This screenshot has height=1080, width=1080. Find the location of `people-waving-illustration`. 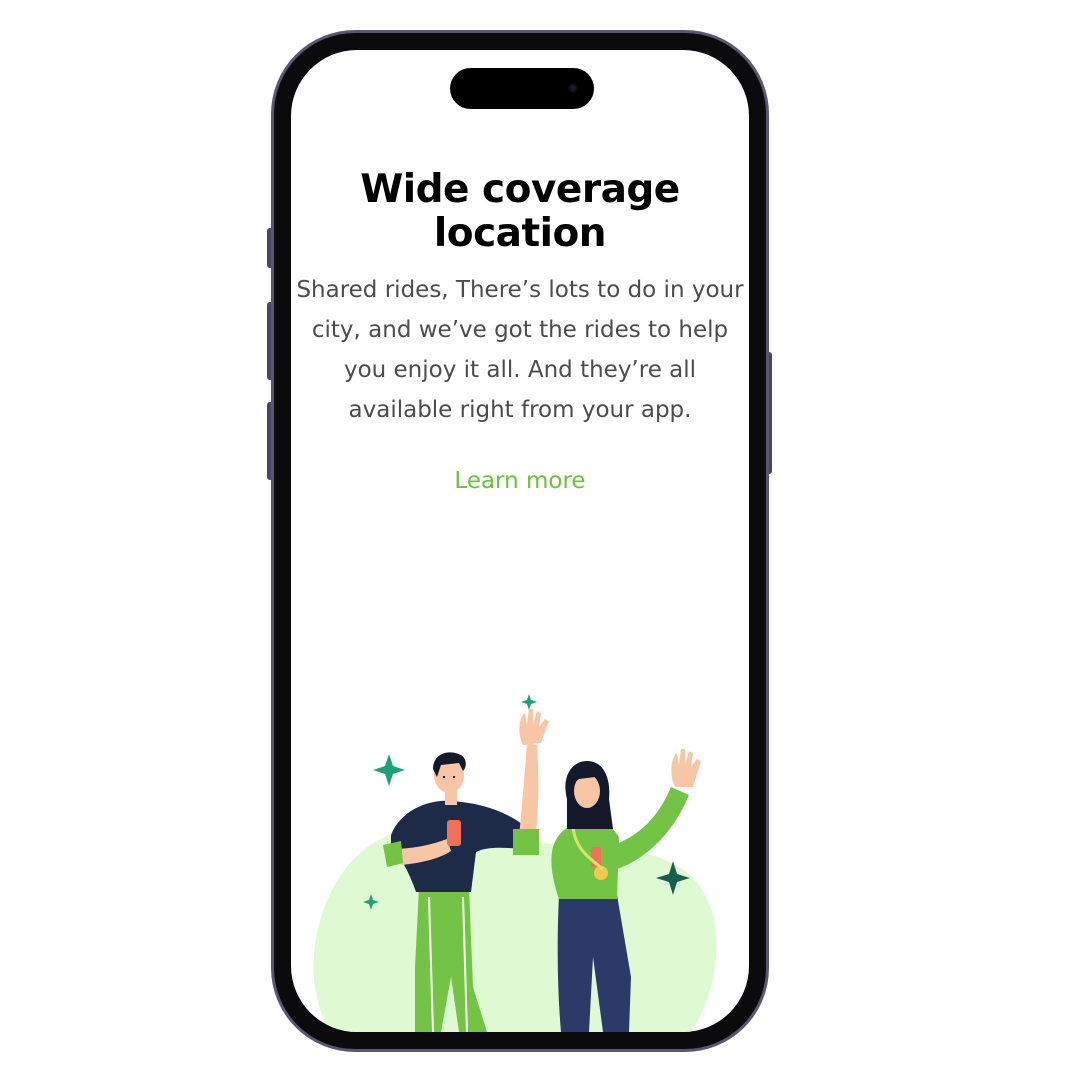

people-waving-illustration is located at coordinates (515, 863).